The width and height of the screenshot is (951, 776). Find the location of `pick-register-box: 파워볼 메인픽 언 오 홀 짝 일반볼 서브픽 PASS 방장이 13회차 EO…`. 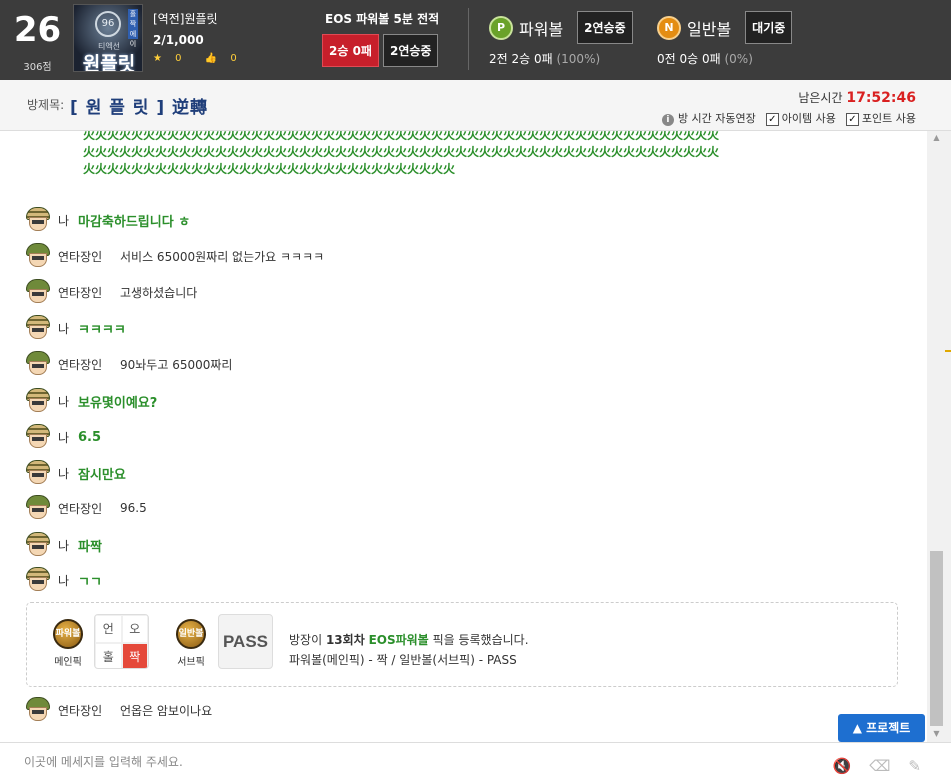

pick-register-box: 파워볼 메인픽 언 오 홀 짝 일반볼 서브픽 PASS 방장이 13회차 EO… is located at coordinates (462, 644).